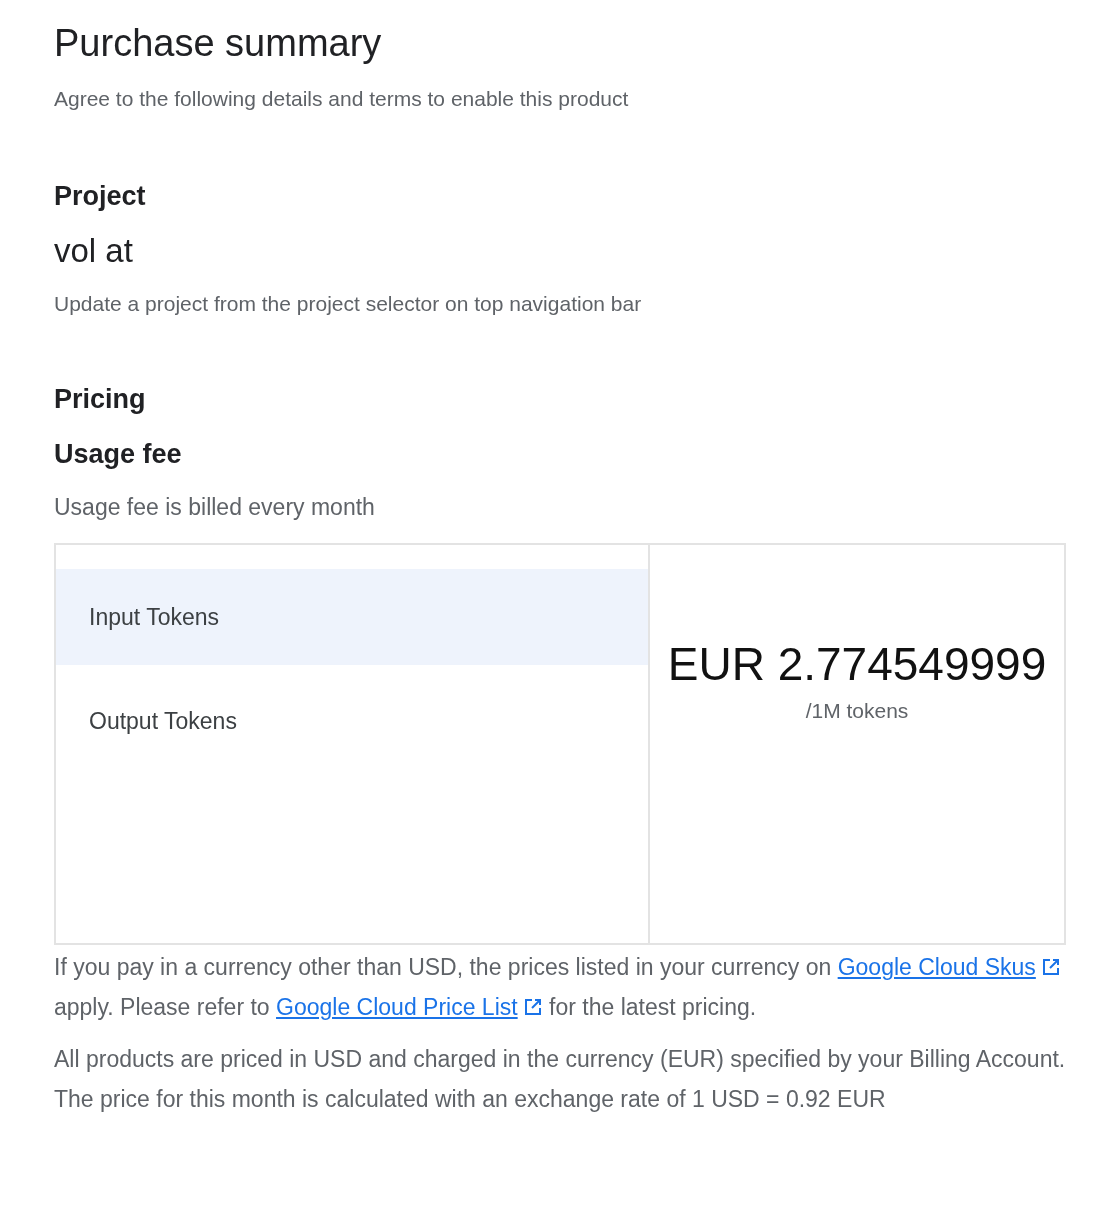 This screenshot has width=1118, height=1206. Describe the element at coordinates (857, 664) in the screenshot. I see `price-amount: EUR 2.774549999` at that location.